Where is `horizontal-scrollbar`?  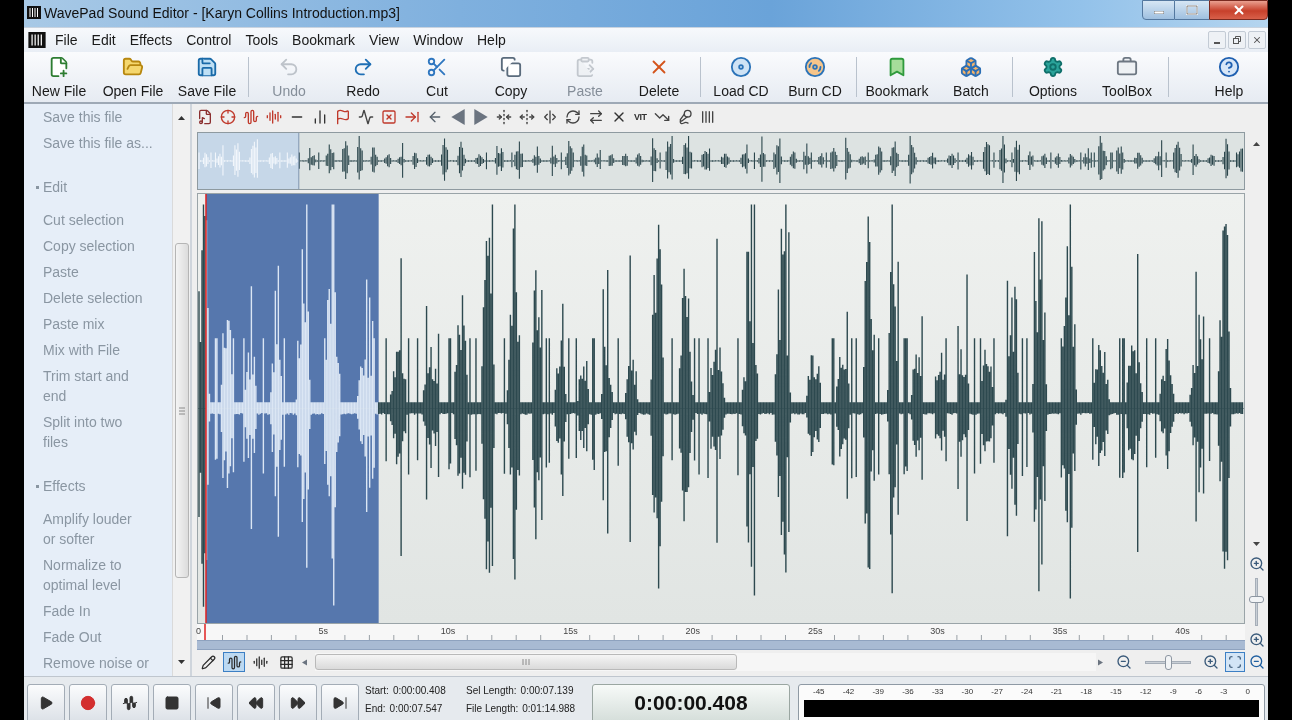 horizontal-scrollbar is located at coordinates (705, 662).